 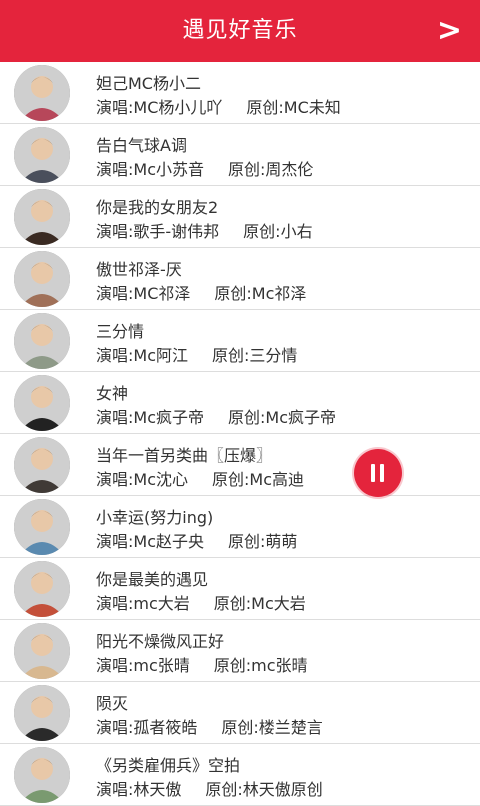 I want to click on song-title: 女神, so click(x=112, y=393).